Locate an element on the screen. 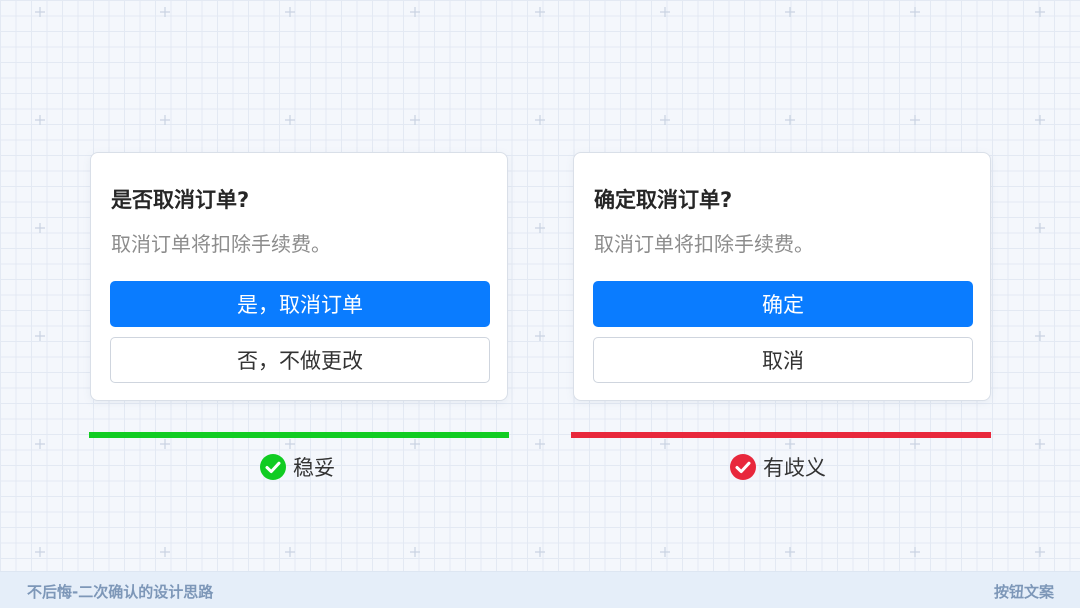 This screenshot has width=1080, height=608. safe-indicator-bar is located at coordinates (299, 435).